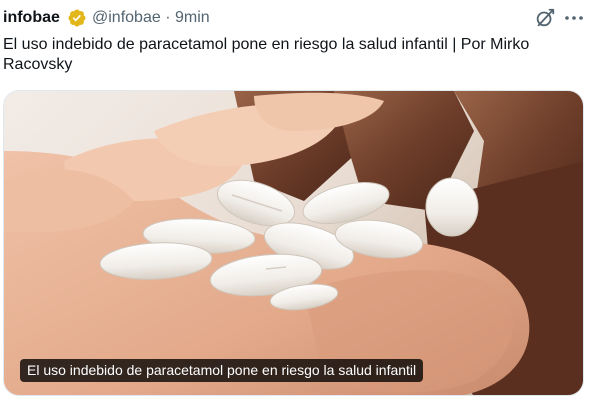 The width and height of the screenshot is (590, 401). I want to click on more-options-icon, so click(574, 18).